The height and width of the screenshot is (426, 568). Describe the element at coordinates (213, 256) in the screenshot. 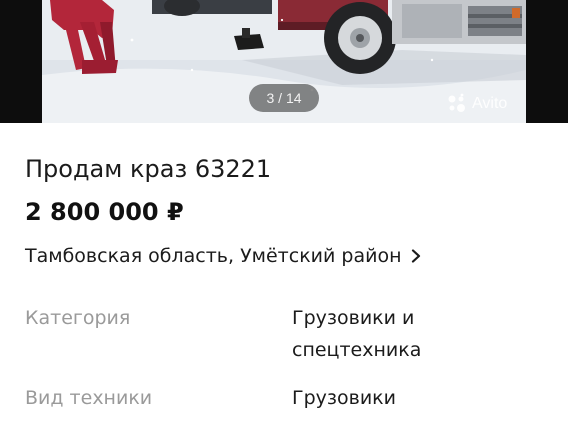

I see `location-text: Тамбовская область, Умётский район` at that location.